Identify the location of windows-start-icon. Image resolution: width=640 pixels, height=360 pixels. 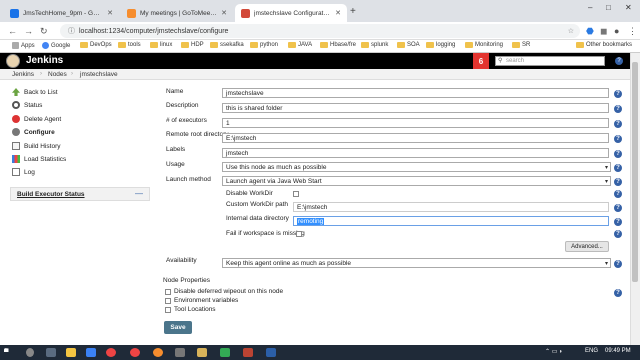
(6, 350).